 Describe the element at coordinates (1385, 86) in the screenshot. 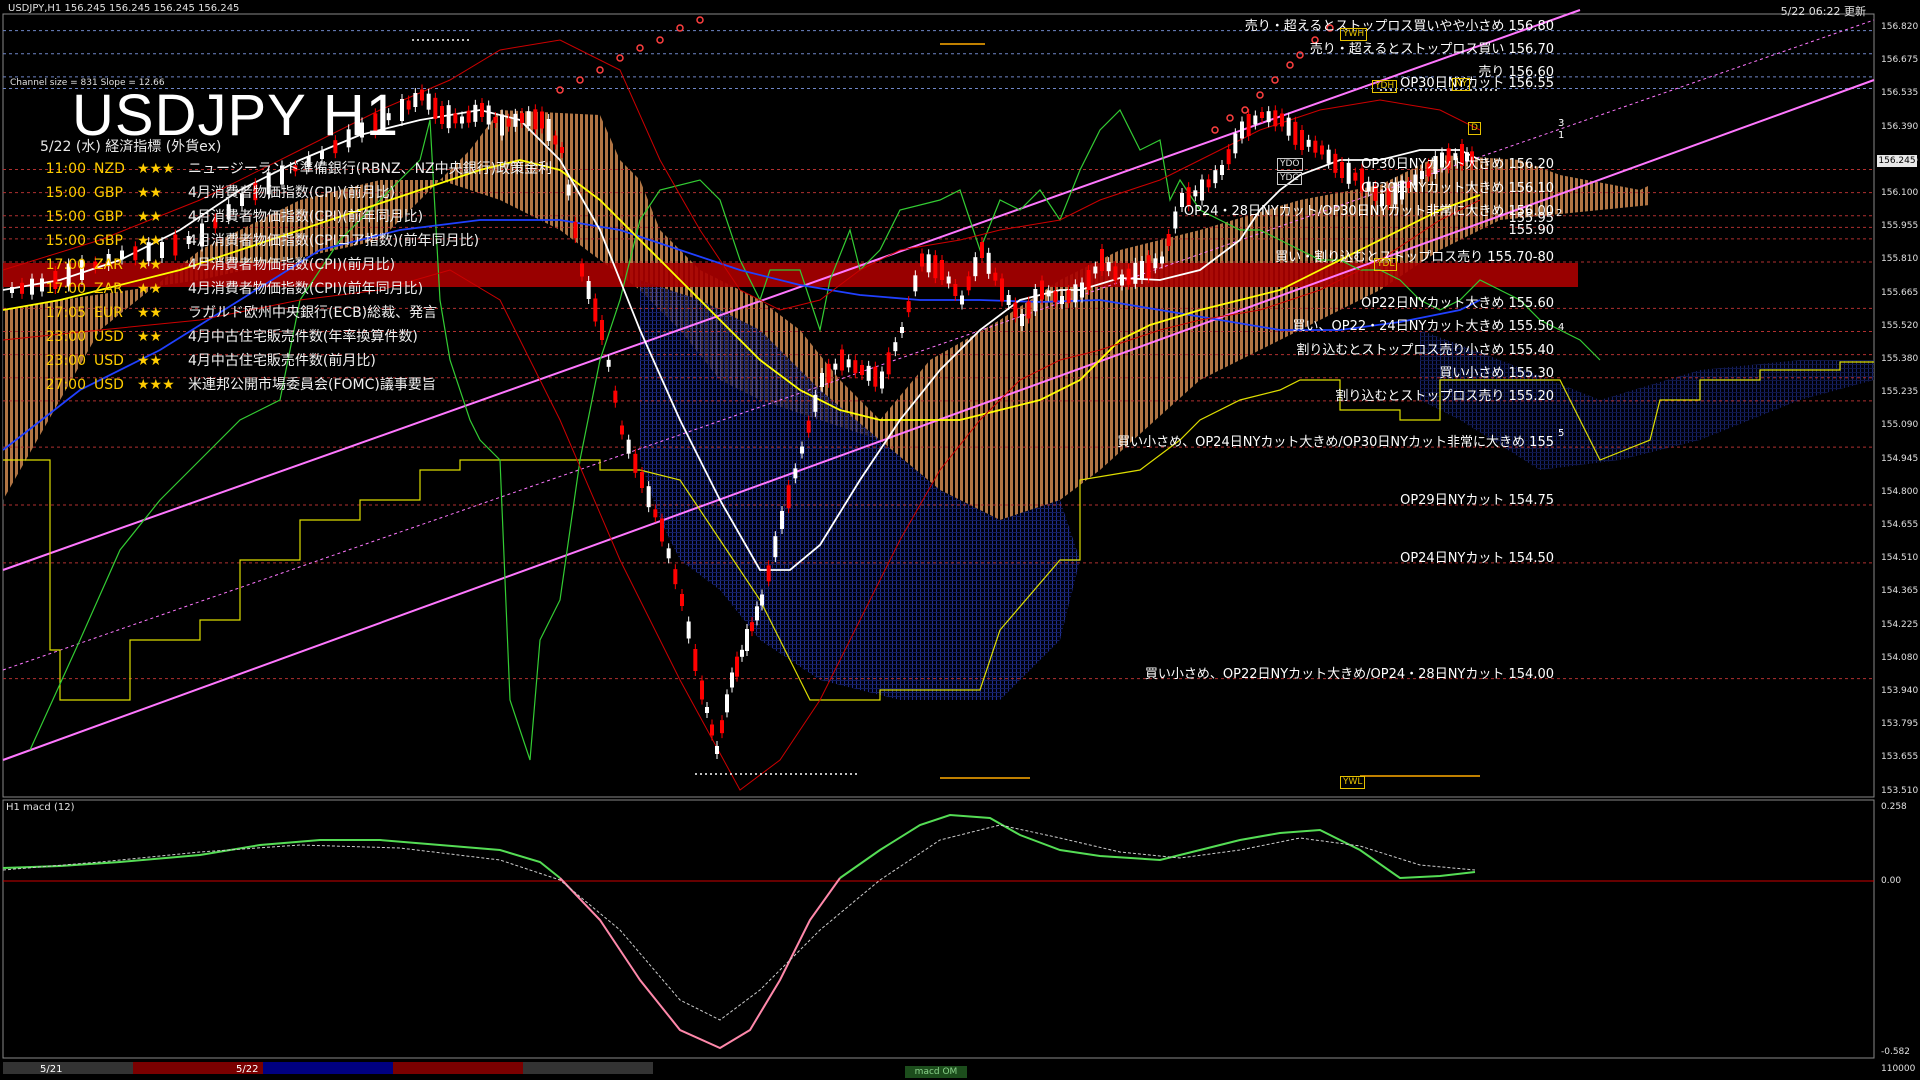

I see `ydh-marker: YDH` at that location.